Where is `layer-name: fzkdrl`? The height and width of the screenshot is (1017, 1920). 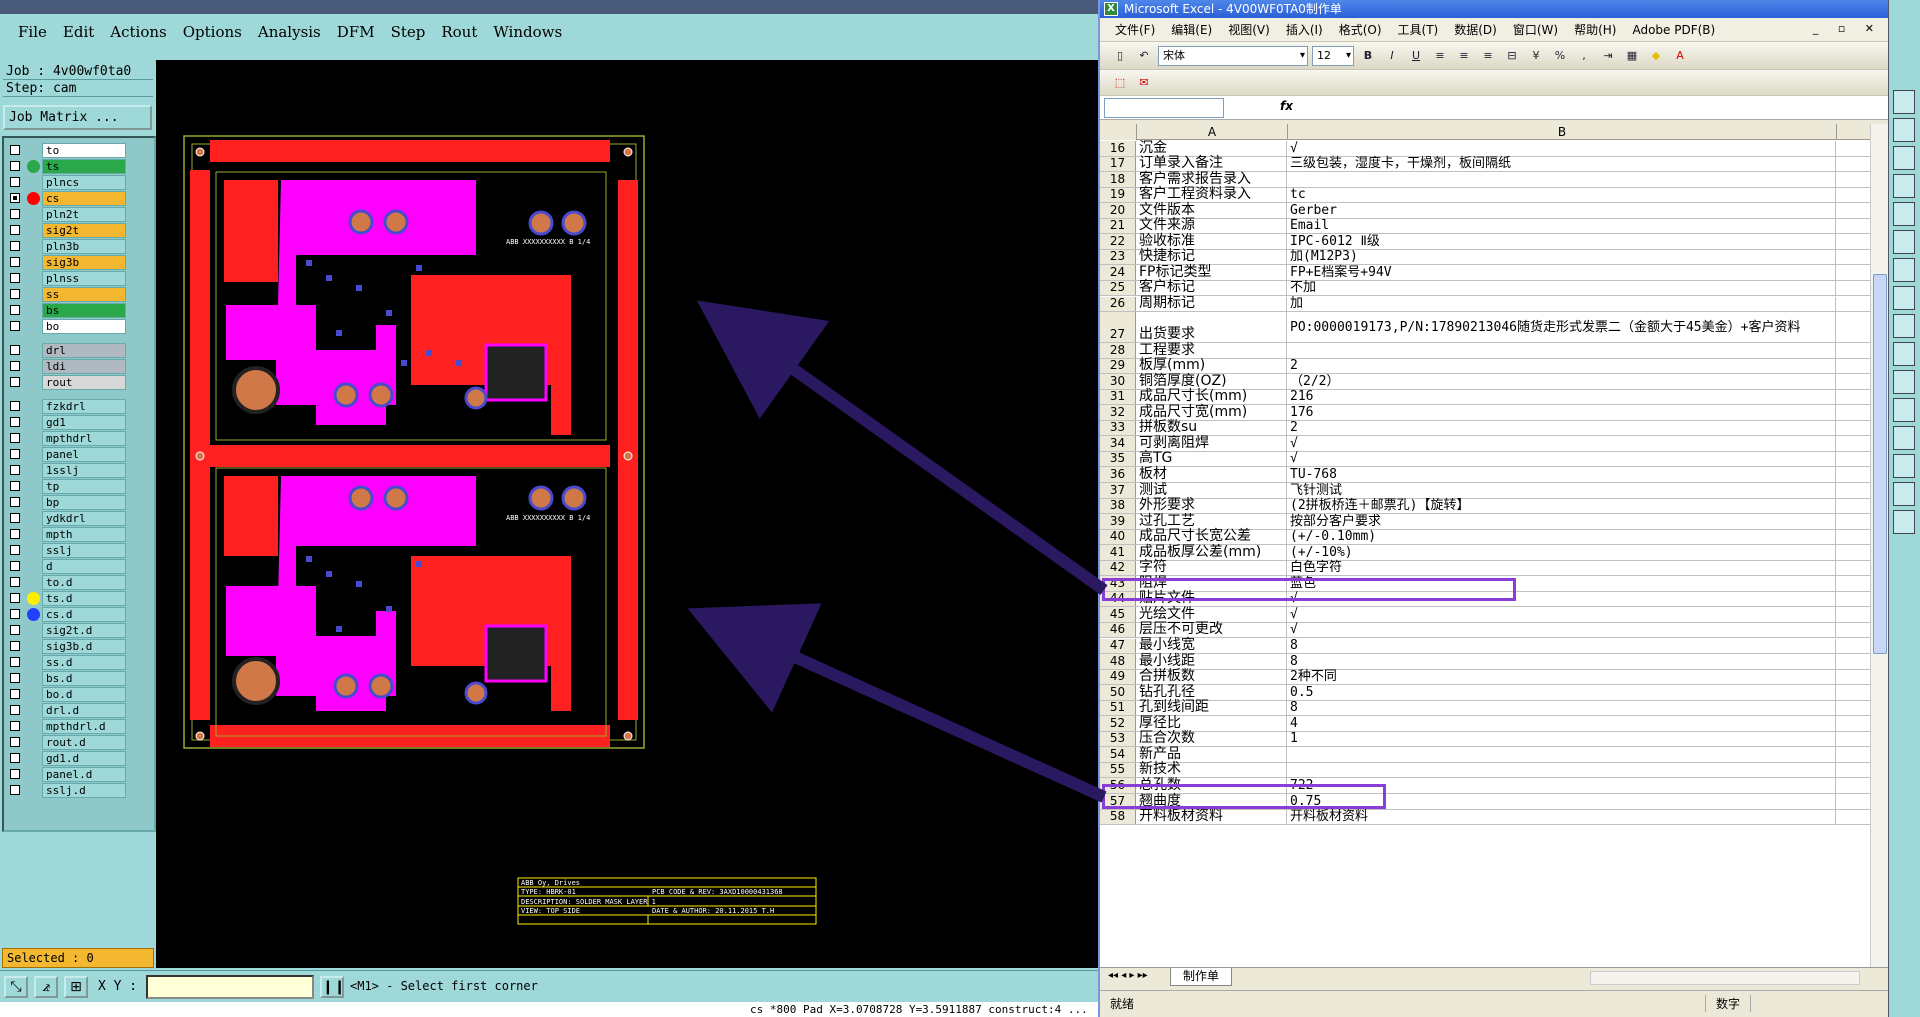
layer-name: fzkdrl is located at coordinates (84, 406).